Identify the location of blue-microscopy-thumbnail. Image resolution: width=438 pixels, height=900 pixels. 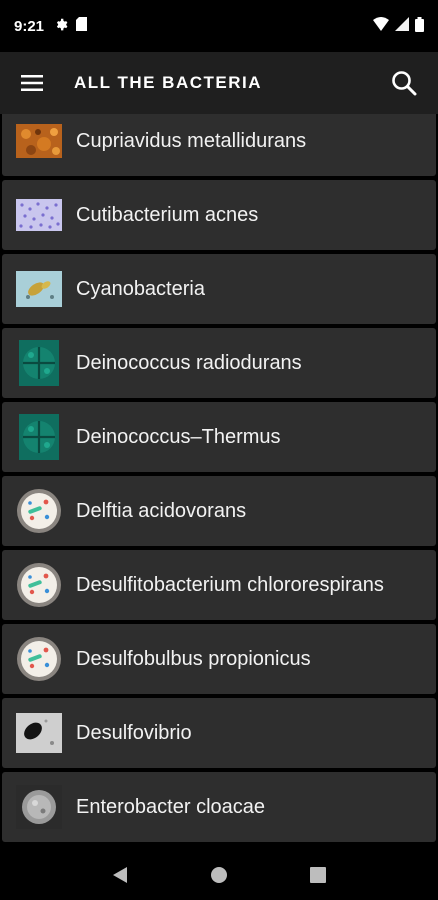
(39, 289).